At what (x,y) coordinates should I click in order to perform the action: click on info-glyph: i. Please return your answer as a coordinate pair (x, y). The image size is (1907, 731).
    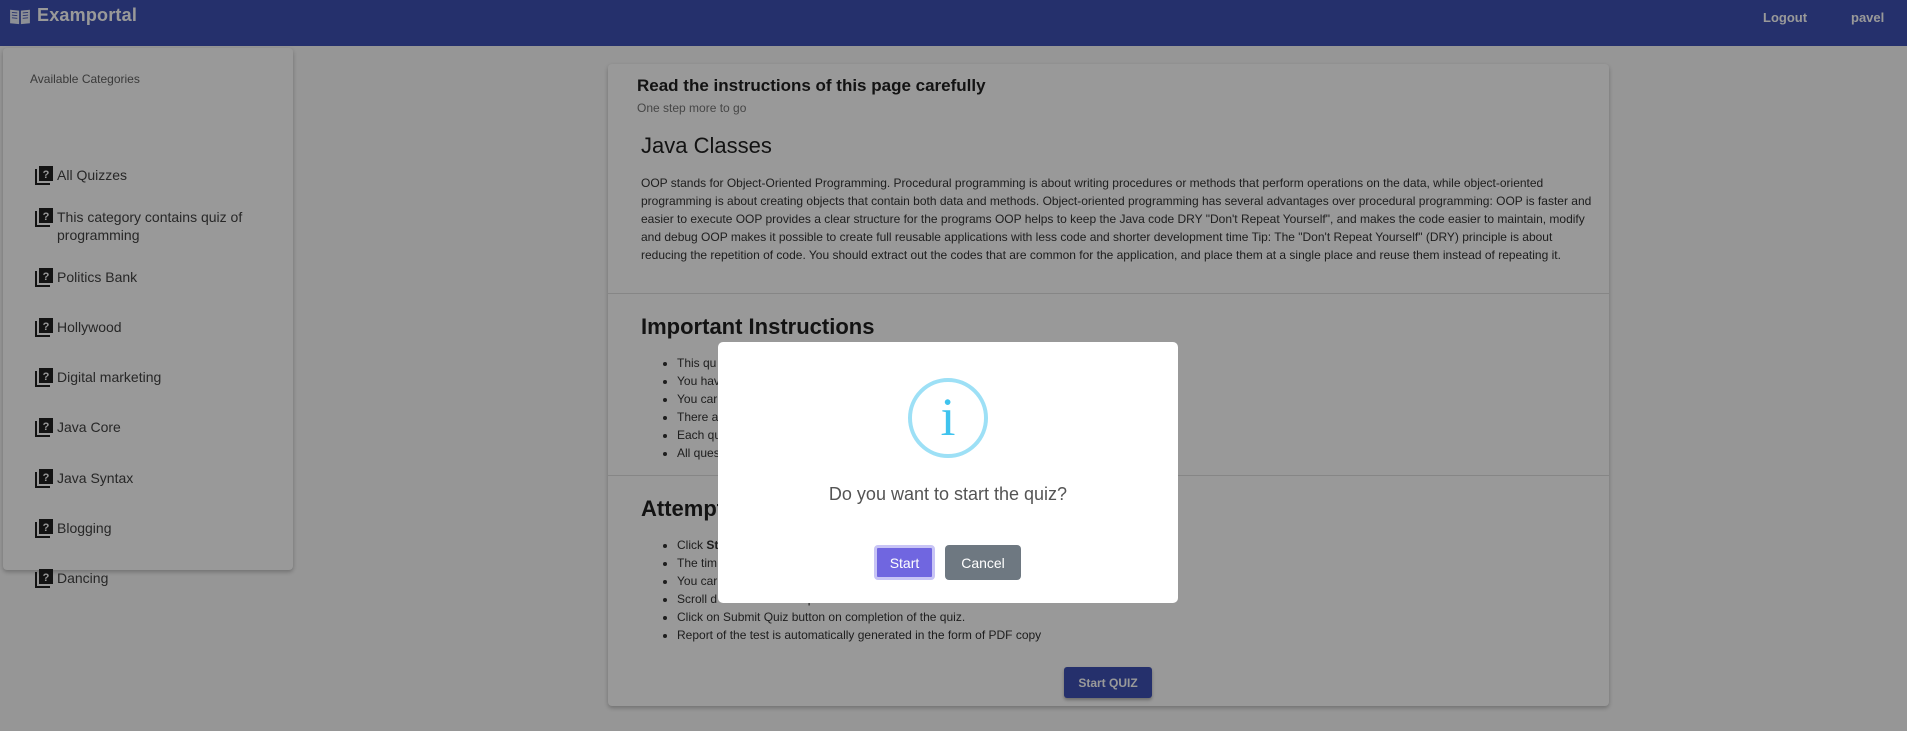
    Looking at the image, I should click on (948, 417).